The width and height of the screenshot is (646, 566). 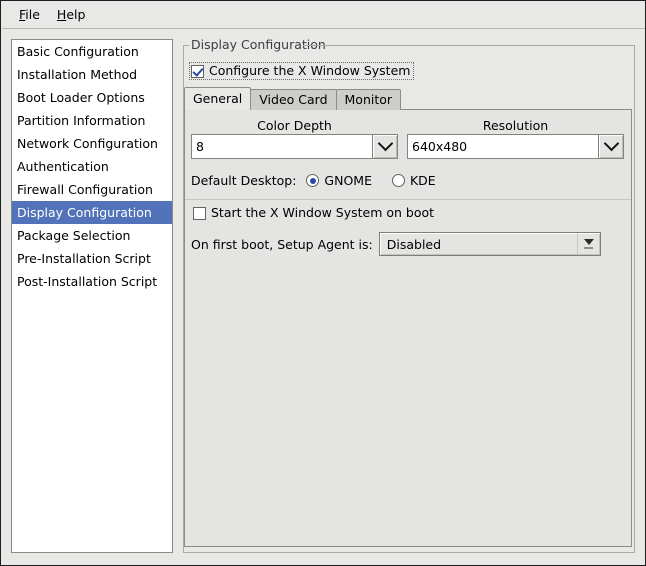 I want to click on sidebar-item-firewall-configuration: Firewall Configuration, so click(x=92, y=189).